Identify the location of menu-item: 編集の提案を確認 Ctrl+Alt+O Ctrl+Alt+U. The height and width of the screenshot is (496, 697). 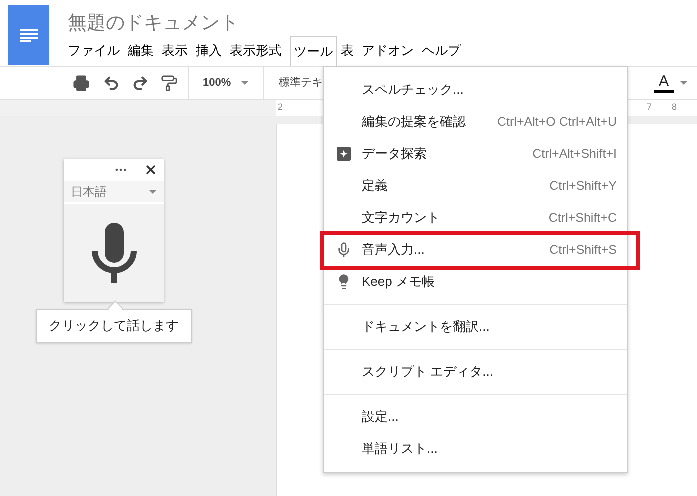
(475, 122).